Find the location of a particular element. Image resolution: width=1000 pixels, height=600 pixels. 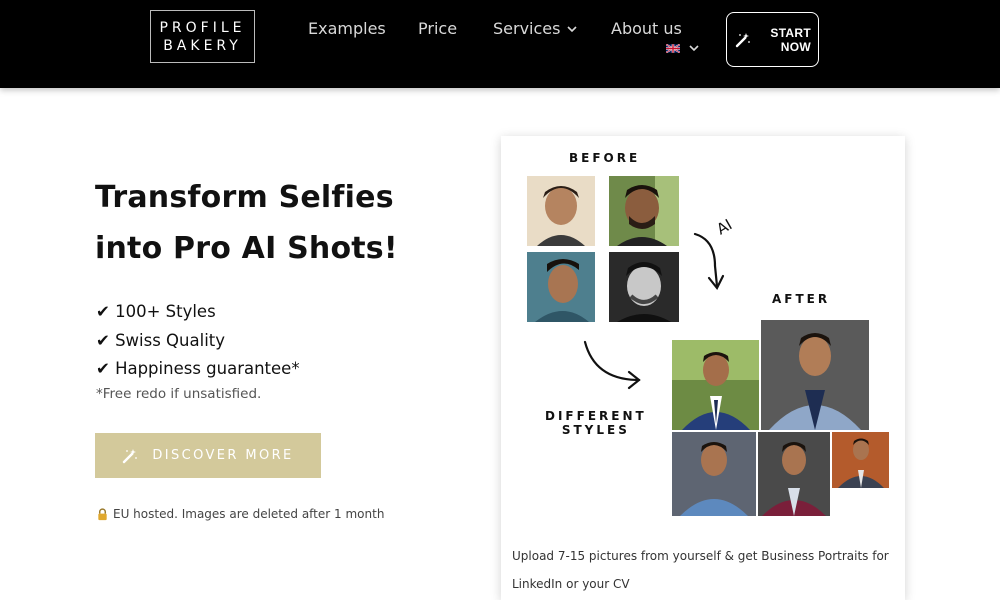

language-selector is located at coordinates (683, 48).